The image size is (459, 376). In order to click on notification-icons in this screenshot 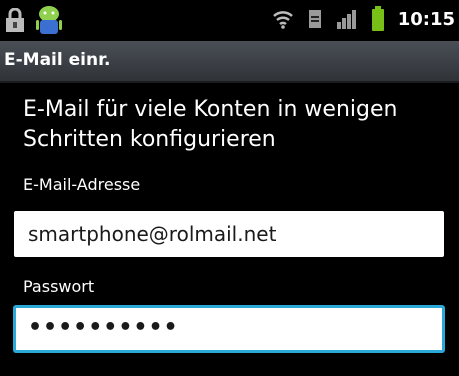, I will do `click(34, 21)`.